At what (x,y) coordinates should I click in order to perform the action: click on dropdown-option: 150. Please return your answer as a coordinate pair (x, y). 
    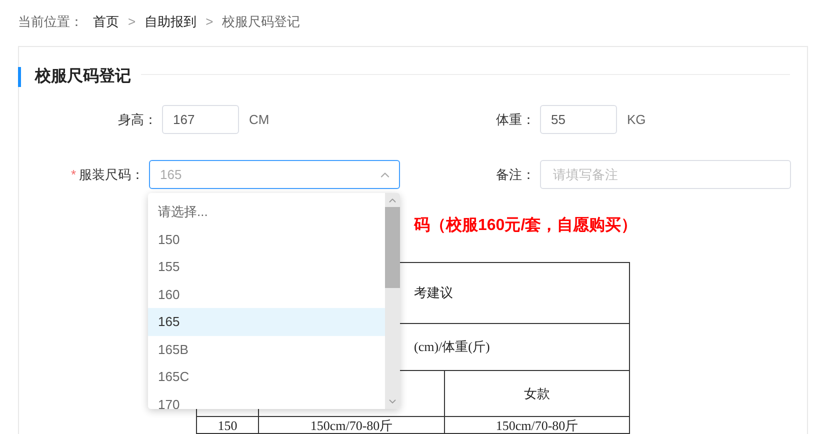
    Looking at the image, I should click on (266, 239).